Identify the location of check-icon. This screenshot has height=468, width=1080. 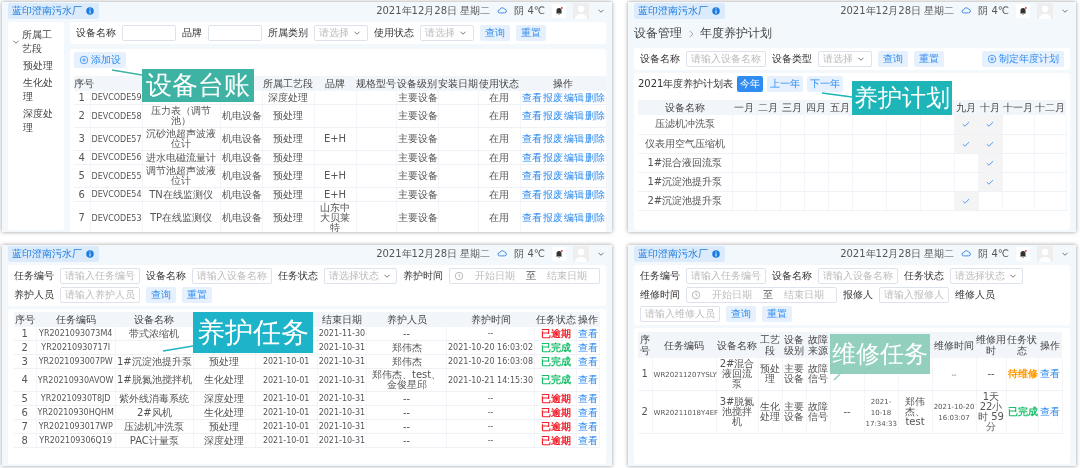
(990, 124).